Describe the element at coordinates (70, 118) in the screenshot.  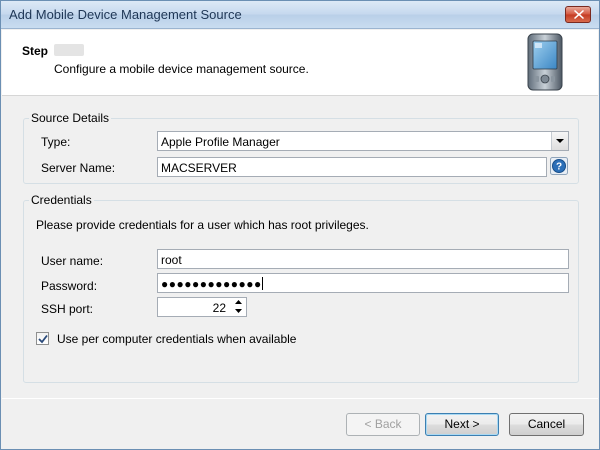
I see `source-details-label: Source Details` at that location.